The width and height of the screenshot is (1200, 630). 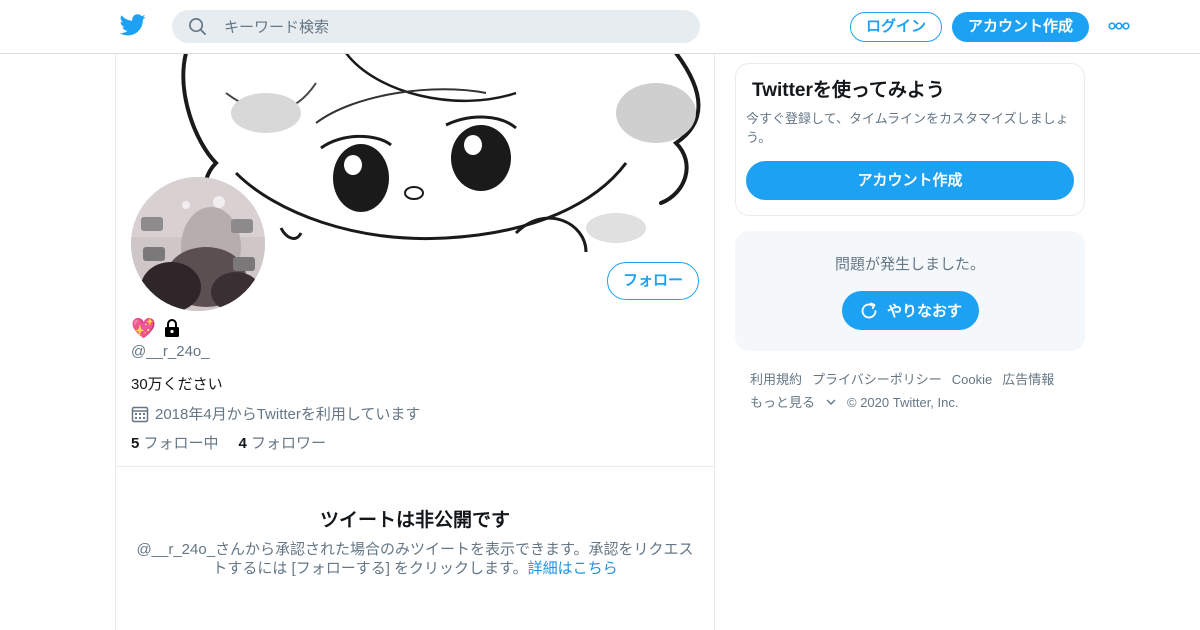 I want to click on avatar, so click(x=198, y=244).